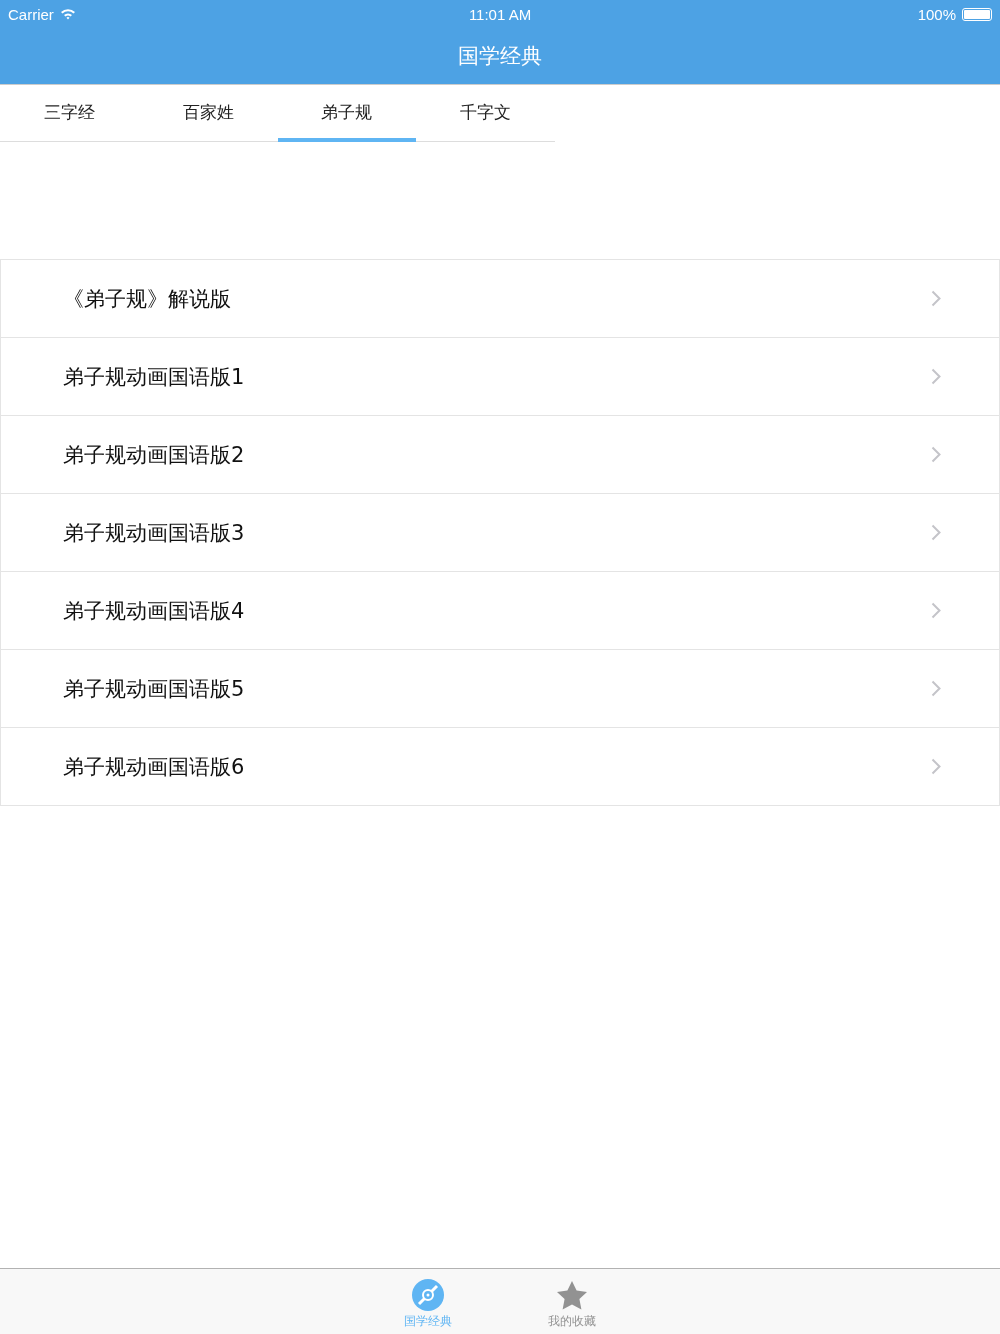  Describe the element at coordinates (31, 14) in the screenshot. I see `carrier-name: Carrier` at that location.